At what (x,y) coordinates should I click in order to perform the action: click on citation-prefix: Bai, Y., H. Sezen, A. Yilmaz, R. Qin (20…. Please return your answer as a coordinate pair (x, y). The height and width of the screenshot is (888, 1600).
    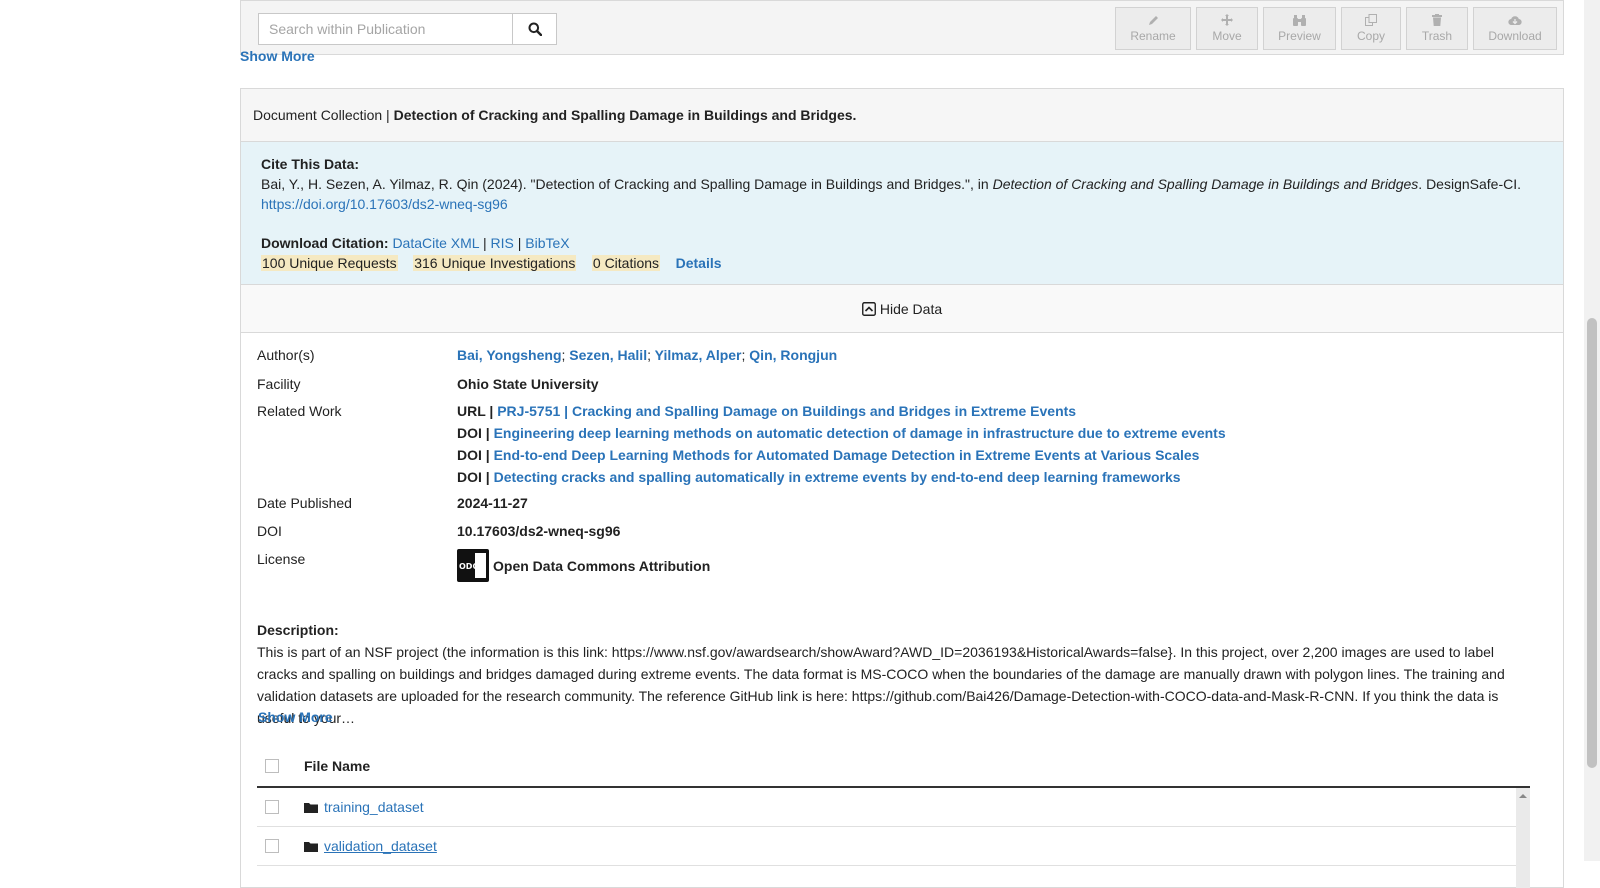
    Looking at the image, I should click on (627, 184).